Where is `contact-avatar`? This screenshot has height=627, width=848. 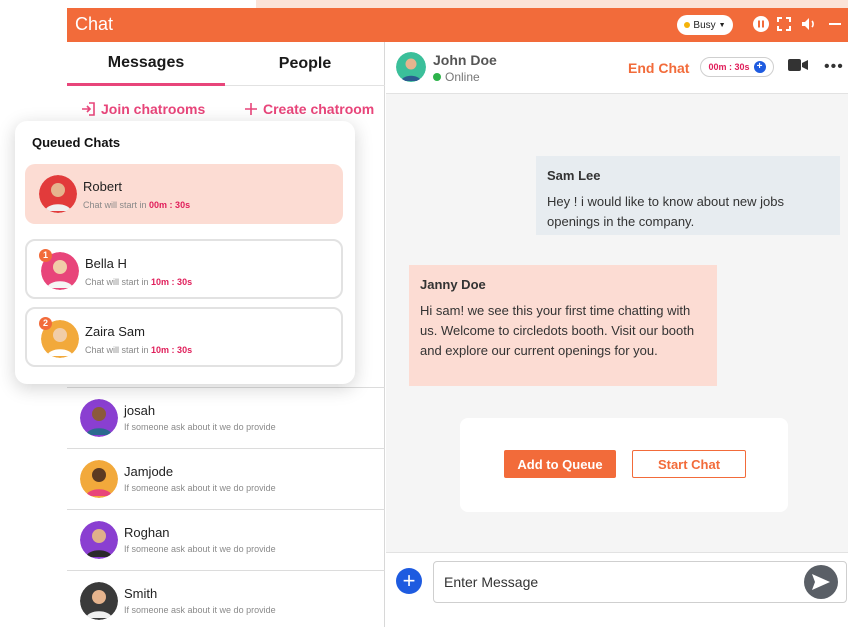
contact-avatar is located at coordinates (411, 67).